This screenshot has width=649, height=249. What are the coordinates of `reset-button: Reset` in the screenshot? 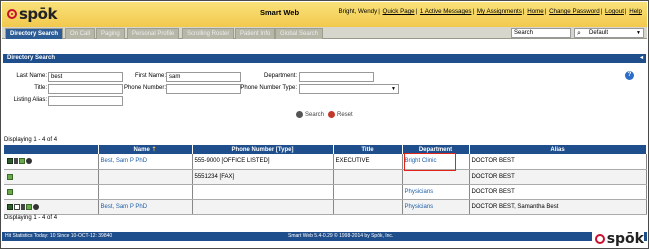 It's located at (340, 114).